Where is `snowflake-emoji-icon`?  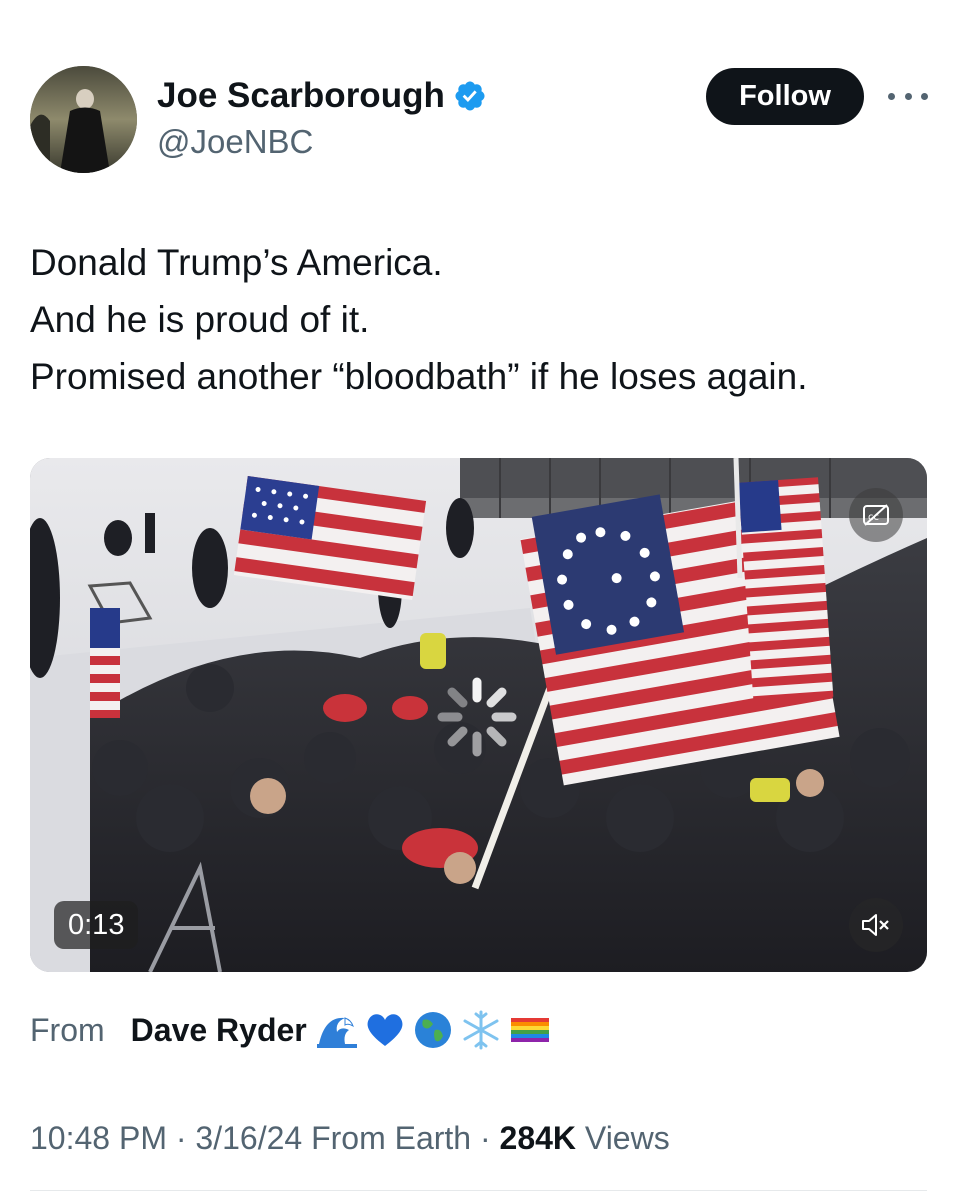 snowflake-emoji-icon is located at coordinates (481, 1030).